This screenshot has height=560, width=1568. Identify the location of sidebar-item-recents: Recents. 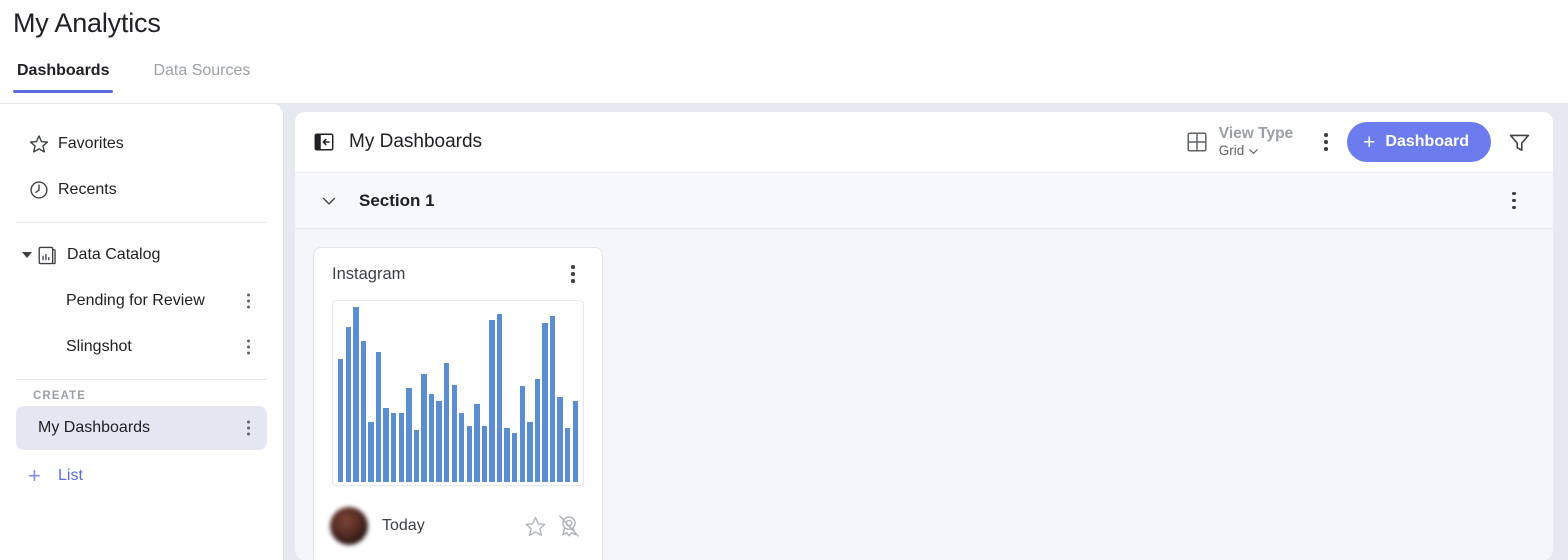
(141, 190).